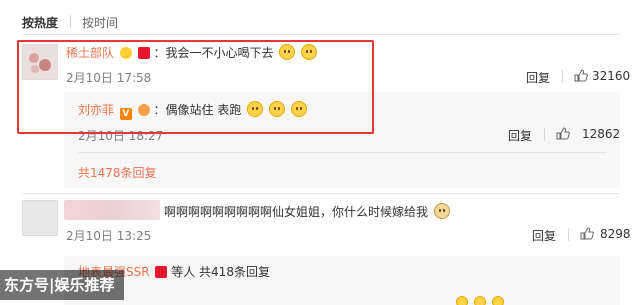 Image resolution: width=640 pixels, height=305 pixels. Describe the element at coordinates (320, 17) in the screenshot. I see `sort-bar: 按热度 按时间` at that location.